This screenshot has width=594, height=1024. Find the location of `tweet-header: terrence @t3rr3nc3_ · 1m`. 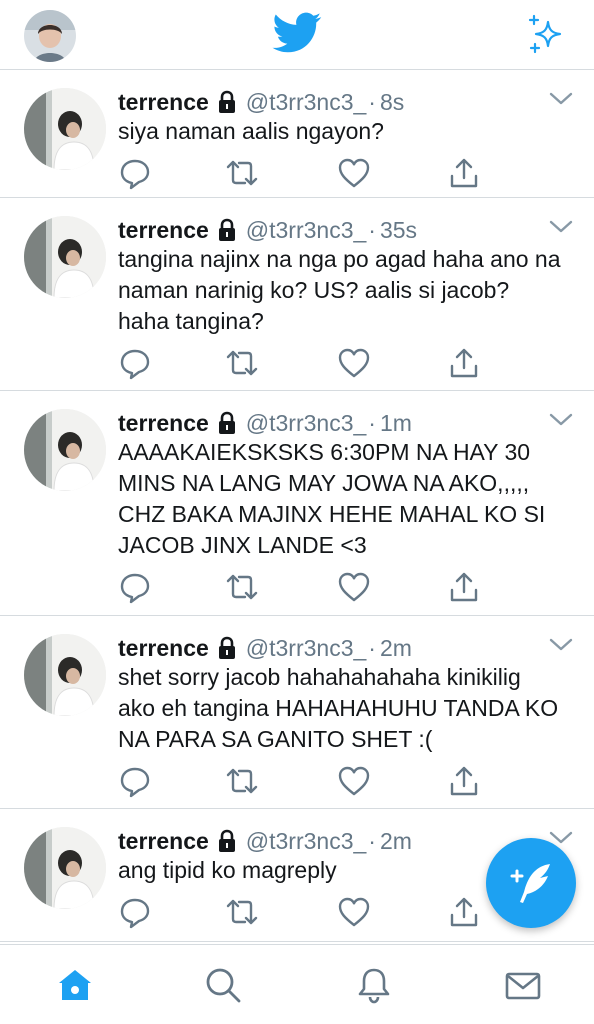

tweet-header: terrence @t3rr3nc3_ · 1m is located at coordinates (265, 423).